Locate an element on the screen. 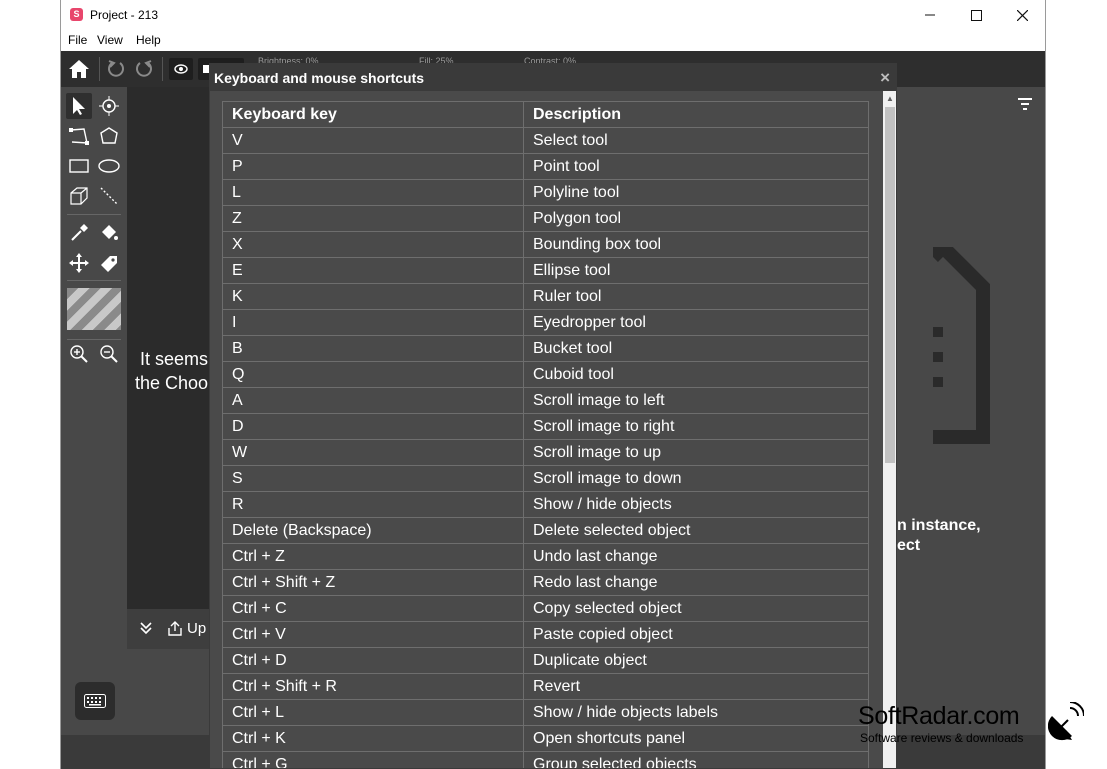 The height and width of the screenshot is (769, 1107). shortcut-description-cell: Duplicate object is located at coordinates (696, 660).